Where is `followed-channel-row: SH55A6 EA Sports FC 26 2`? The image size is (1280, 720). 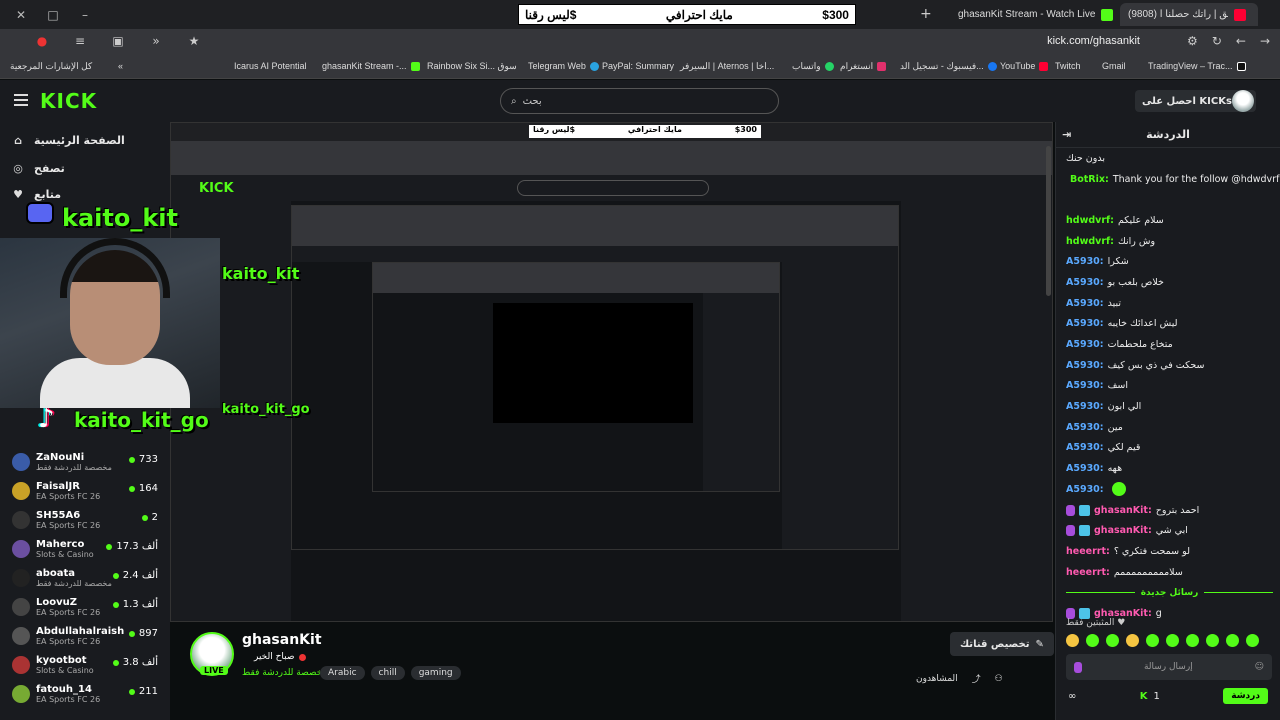 followed-channel-row: SH55A6 EA Sports FC 26 2 is located at coordinates (85, 519).